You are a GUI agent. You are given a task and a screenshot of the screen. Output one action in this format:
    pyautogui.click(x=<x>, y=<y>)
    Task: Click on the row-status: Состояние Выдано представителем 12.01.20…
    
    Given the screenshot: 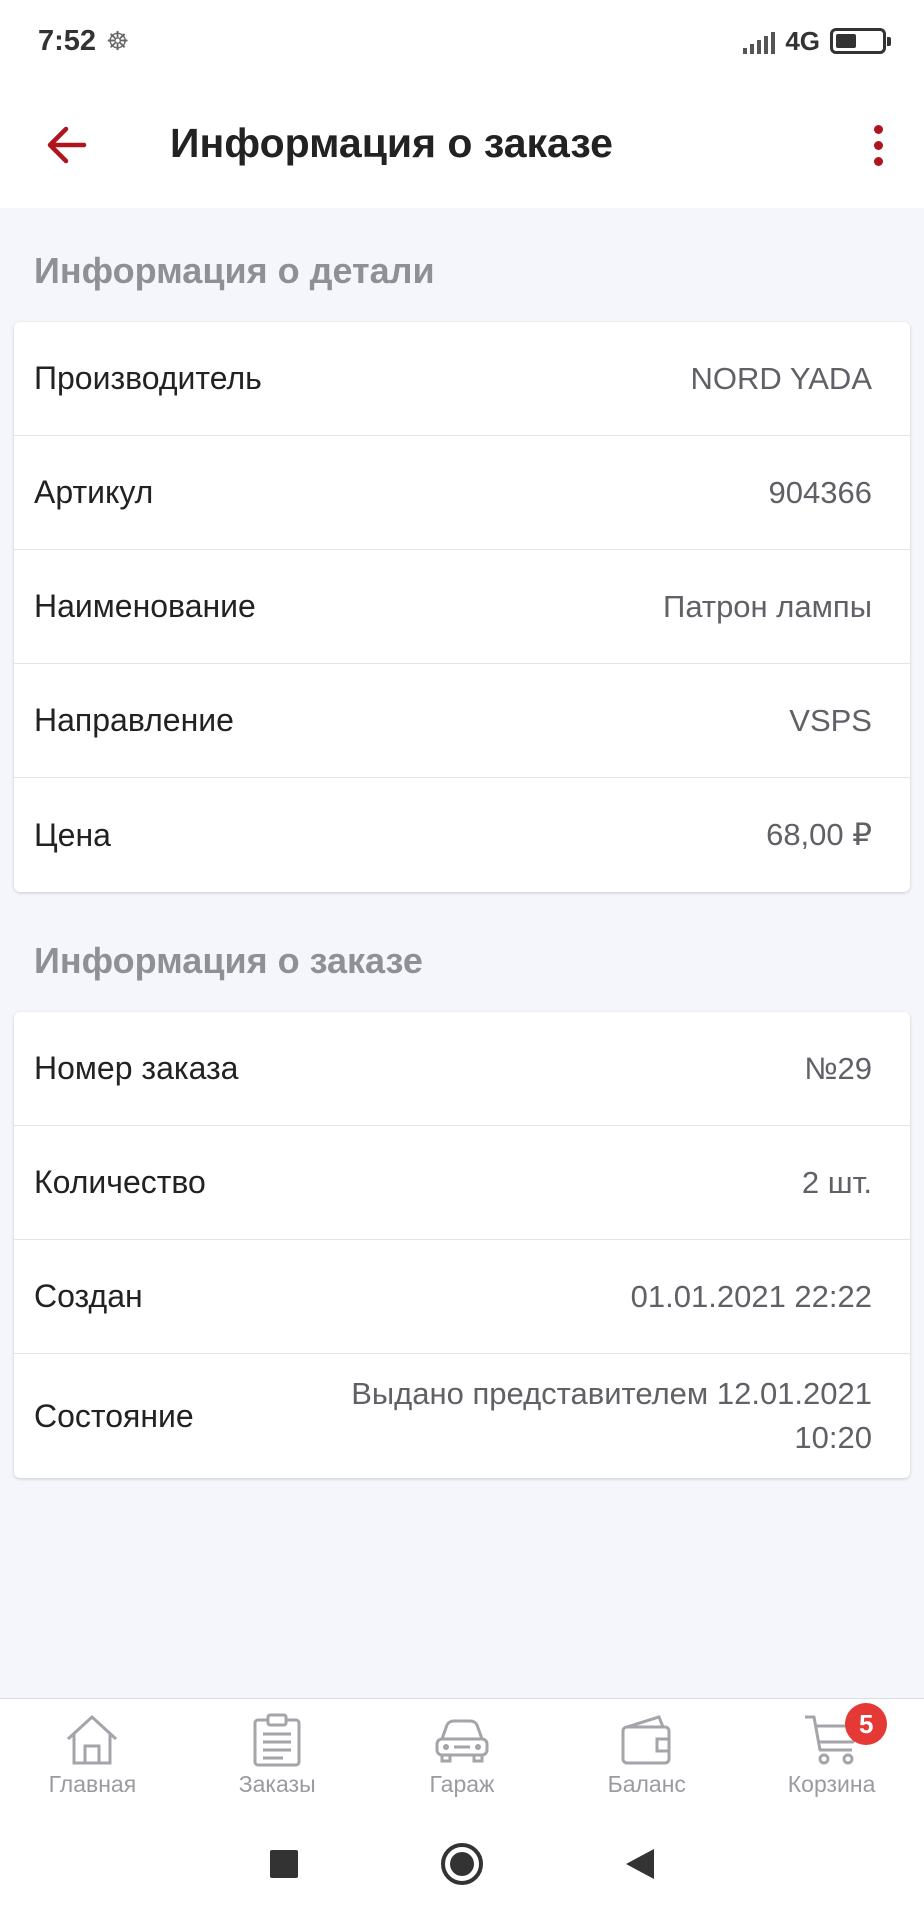 What is the action you would take?
    pyautogui.click(x=462, y=1416)
    